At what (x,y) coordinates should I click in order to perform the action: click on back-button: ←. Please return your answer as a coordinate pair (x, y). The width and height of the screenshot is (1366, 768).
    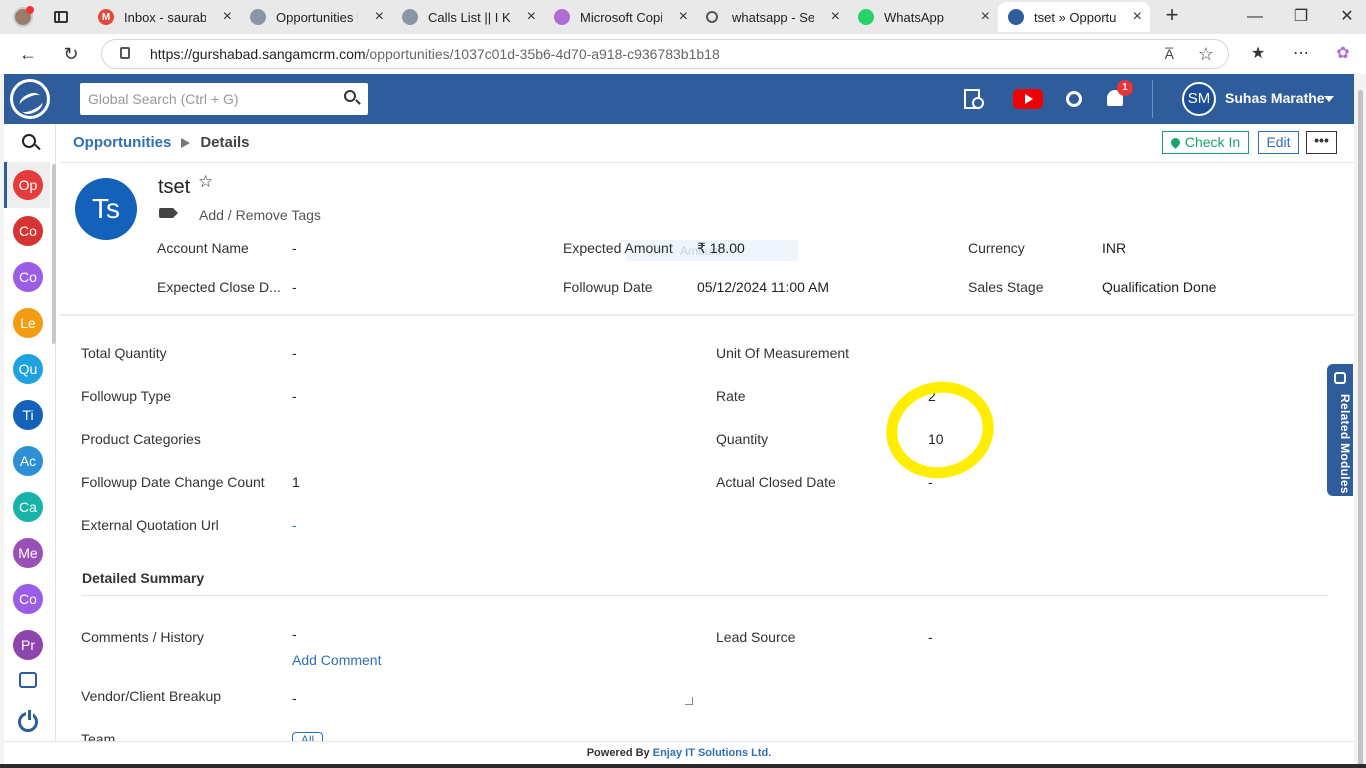
    Looking at the image, I should click on (28, 54).